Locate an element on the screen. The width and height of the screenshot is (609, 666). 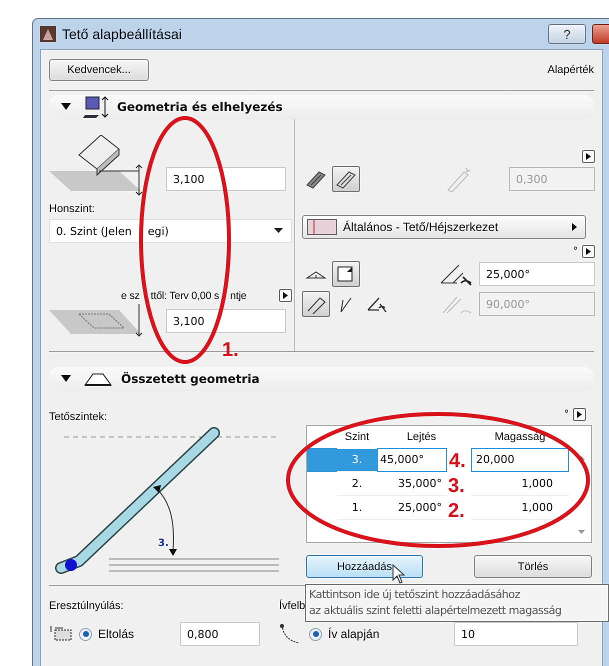
pitch-field: 25,000° is located at coordinates (537, 274).